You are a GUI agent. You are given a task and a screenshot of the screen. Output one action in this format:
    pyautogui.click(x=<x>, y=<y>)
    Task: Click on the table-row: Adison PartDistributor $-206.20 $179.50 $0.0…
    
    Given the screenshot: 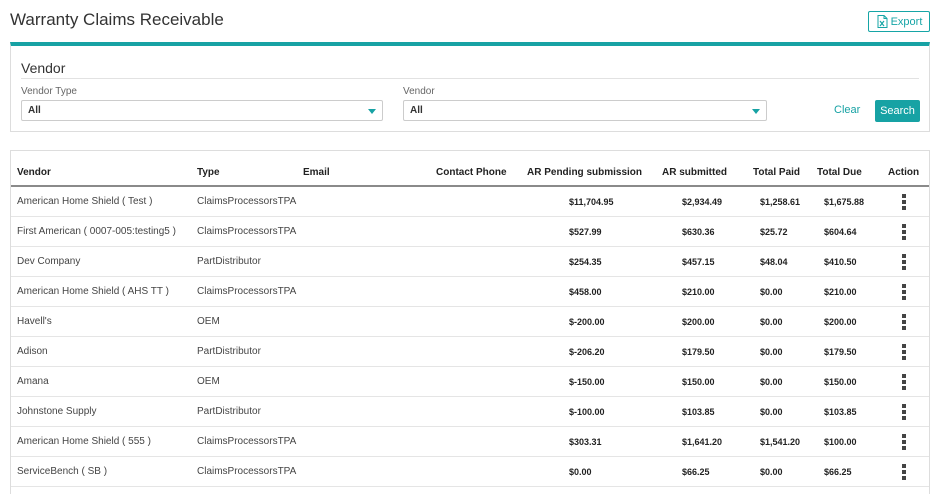 What is the action you would take?
    pyautogui.click(x=470, y=352)
    